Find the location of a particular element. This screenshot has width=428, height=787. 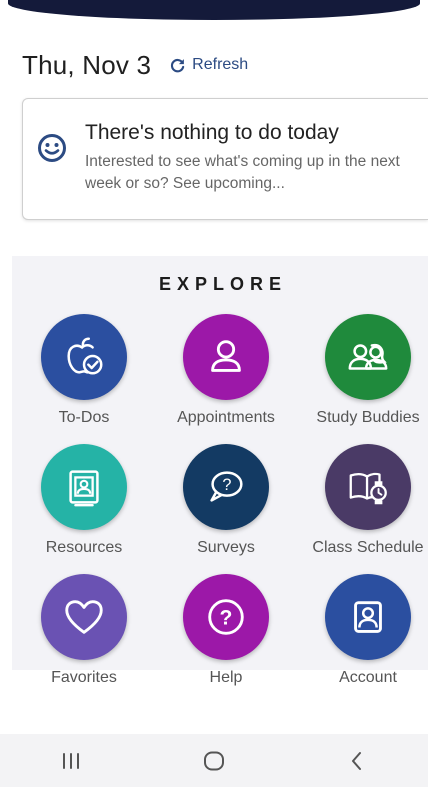

study-buddies-circle is located at coordinates (368, 357).